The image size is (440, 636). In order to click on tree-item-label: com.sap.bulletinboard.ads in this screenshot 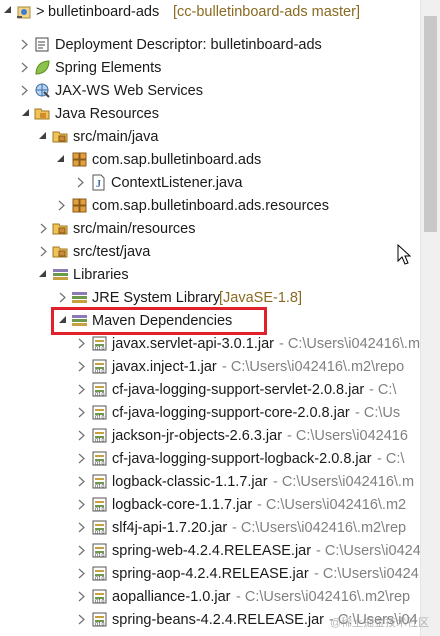, I will do `click(177, 160)`.